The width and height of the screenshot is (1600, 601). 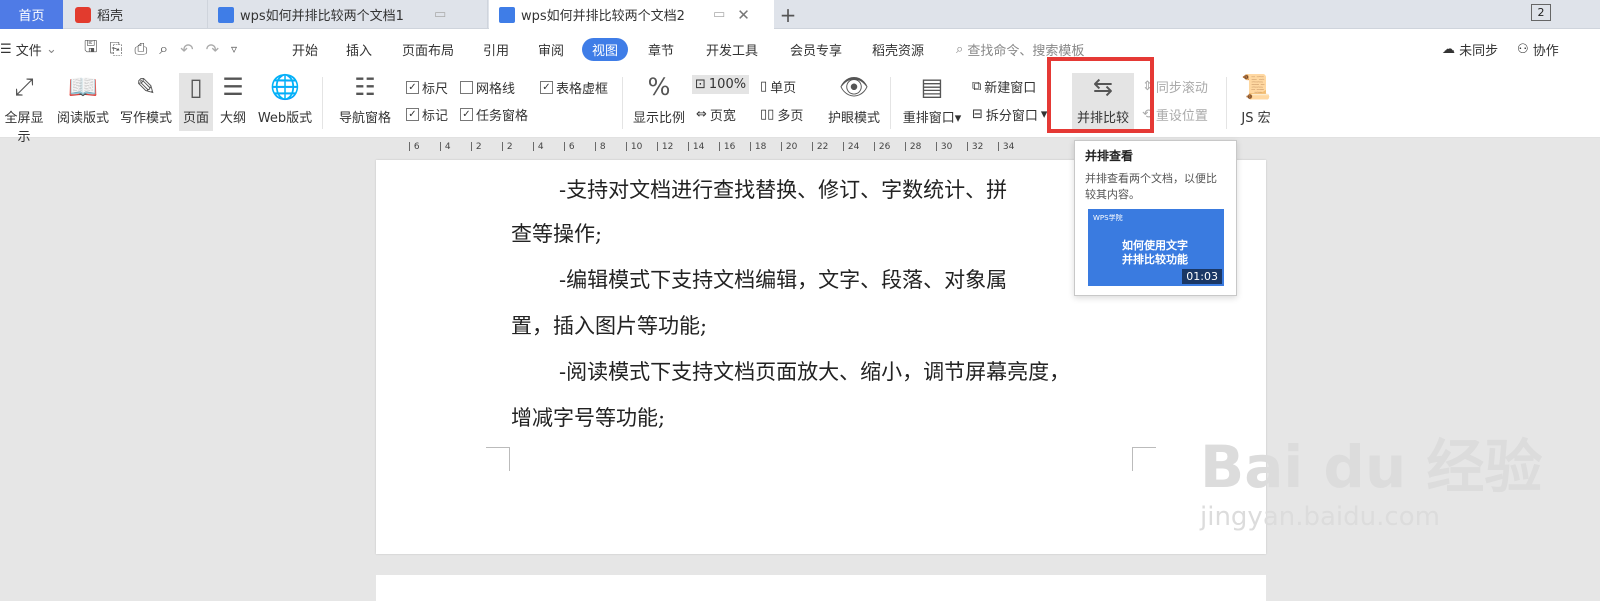 I want to click on sync-status: ☁ 未同步, so click(x=1470, y=49).